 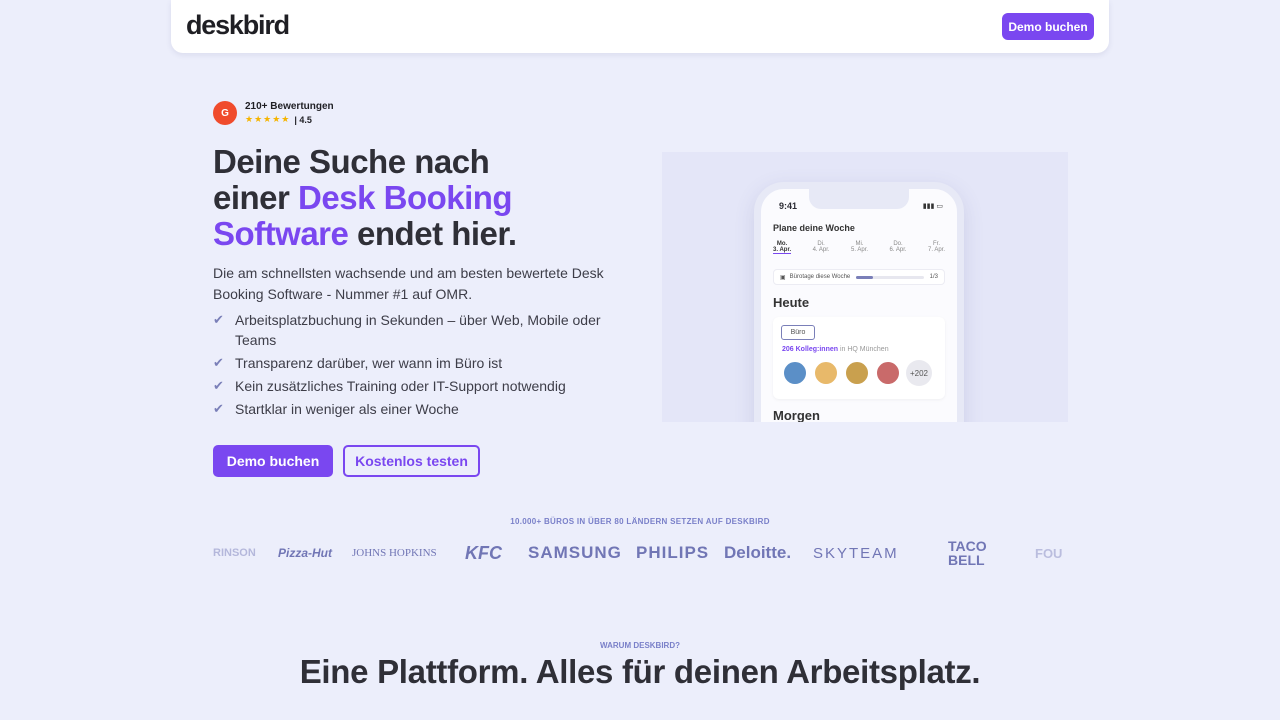 I want to click on progress-value: 1/3, so click(x=933, y=277).